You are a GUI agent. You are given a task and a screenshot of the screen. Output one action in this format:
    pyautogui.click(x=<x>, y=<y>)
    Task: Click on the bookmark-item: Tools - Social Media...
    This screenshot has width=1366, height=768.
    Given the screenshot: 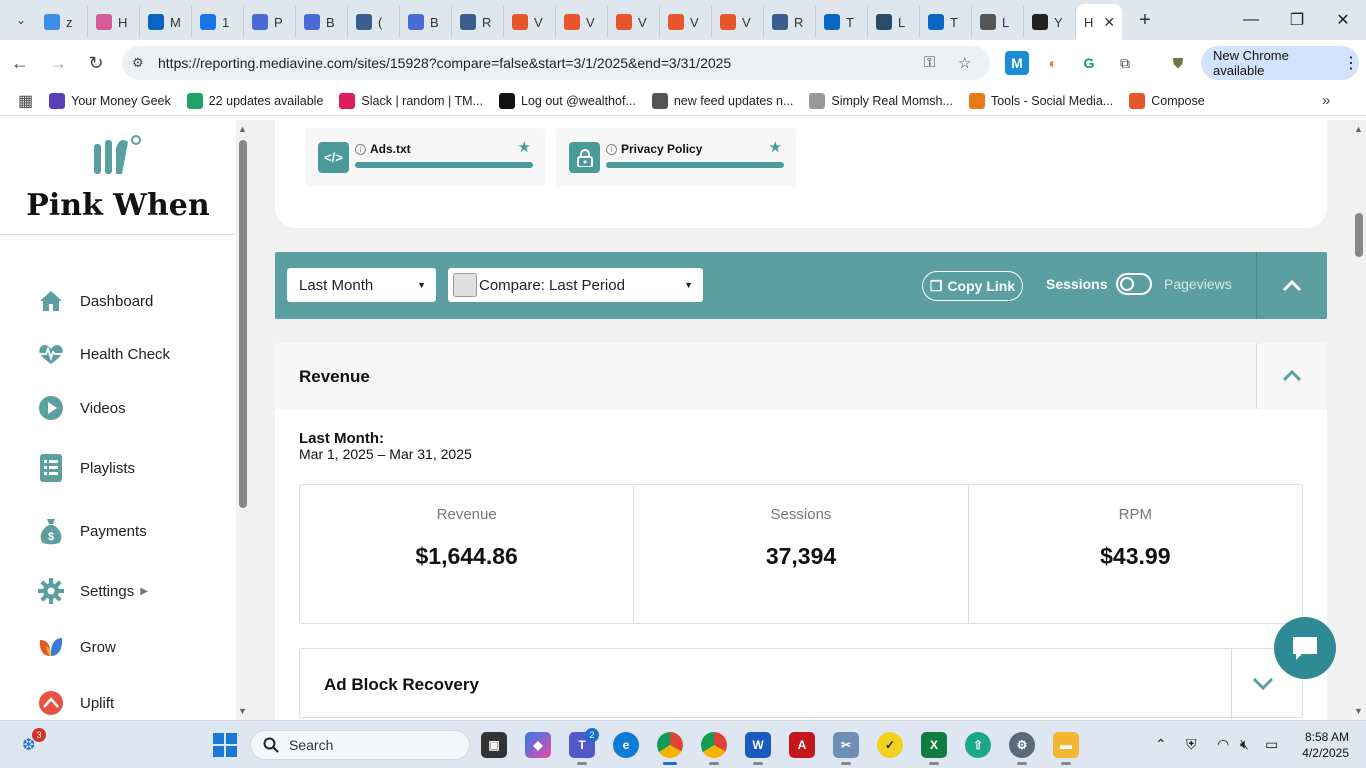 What is the action you would take?
    pyautogui.click(x=1040, y=100)
    